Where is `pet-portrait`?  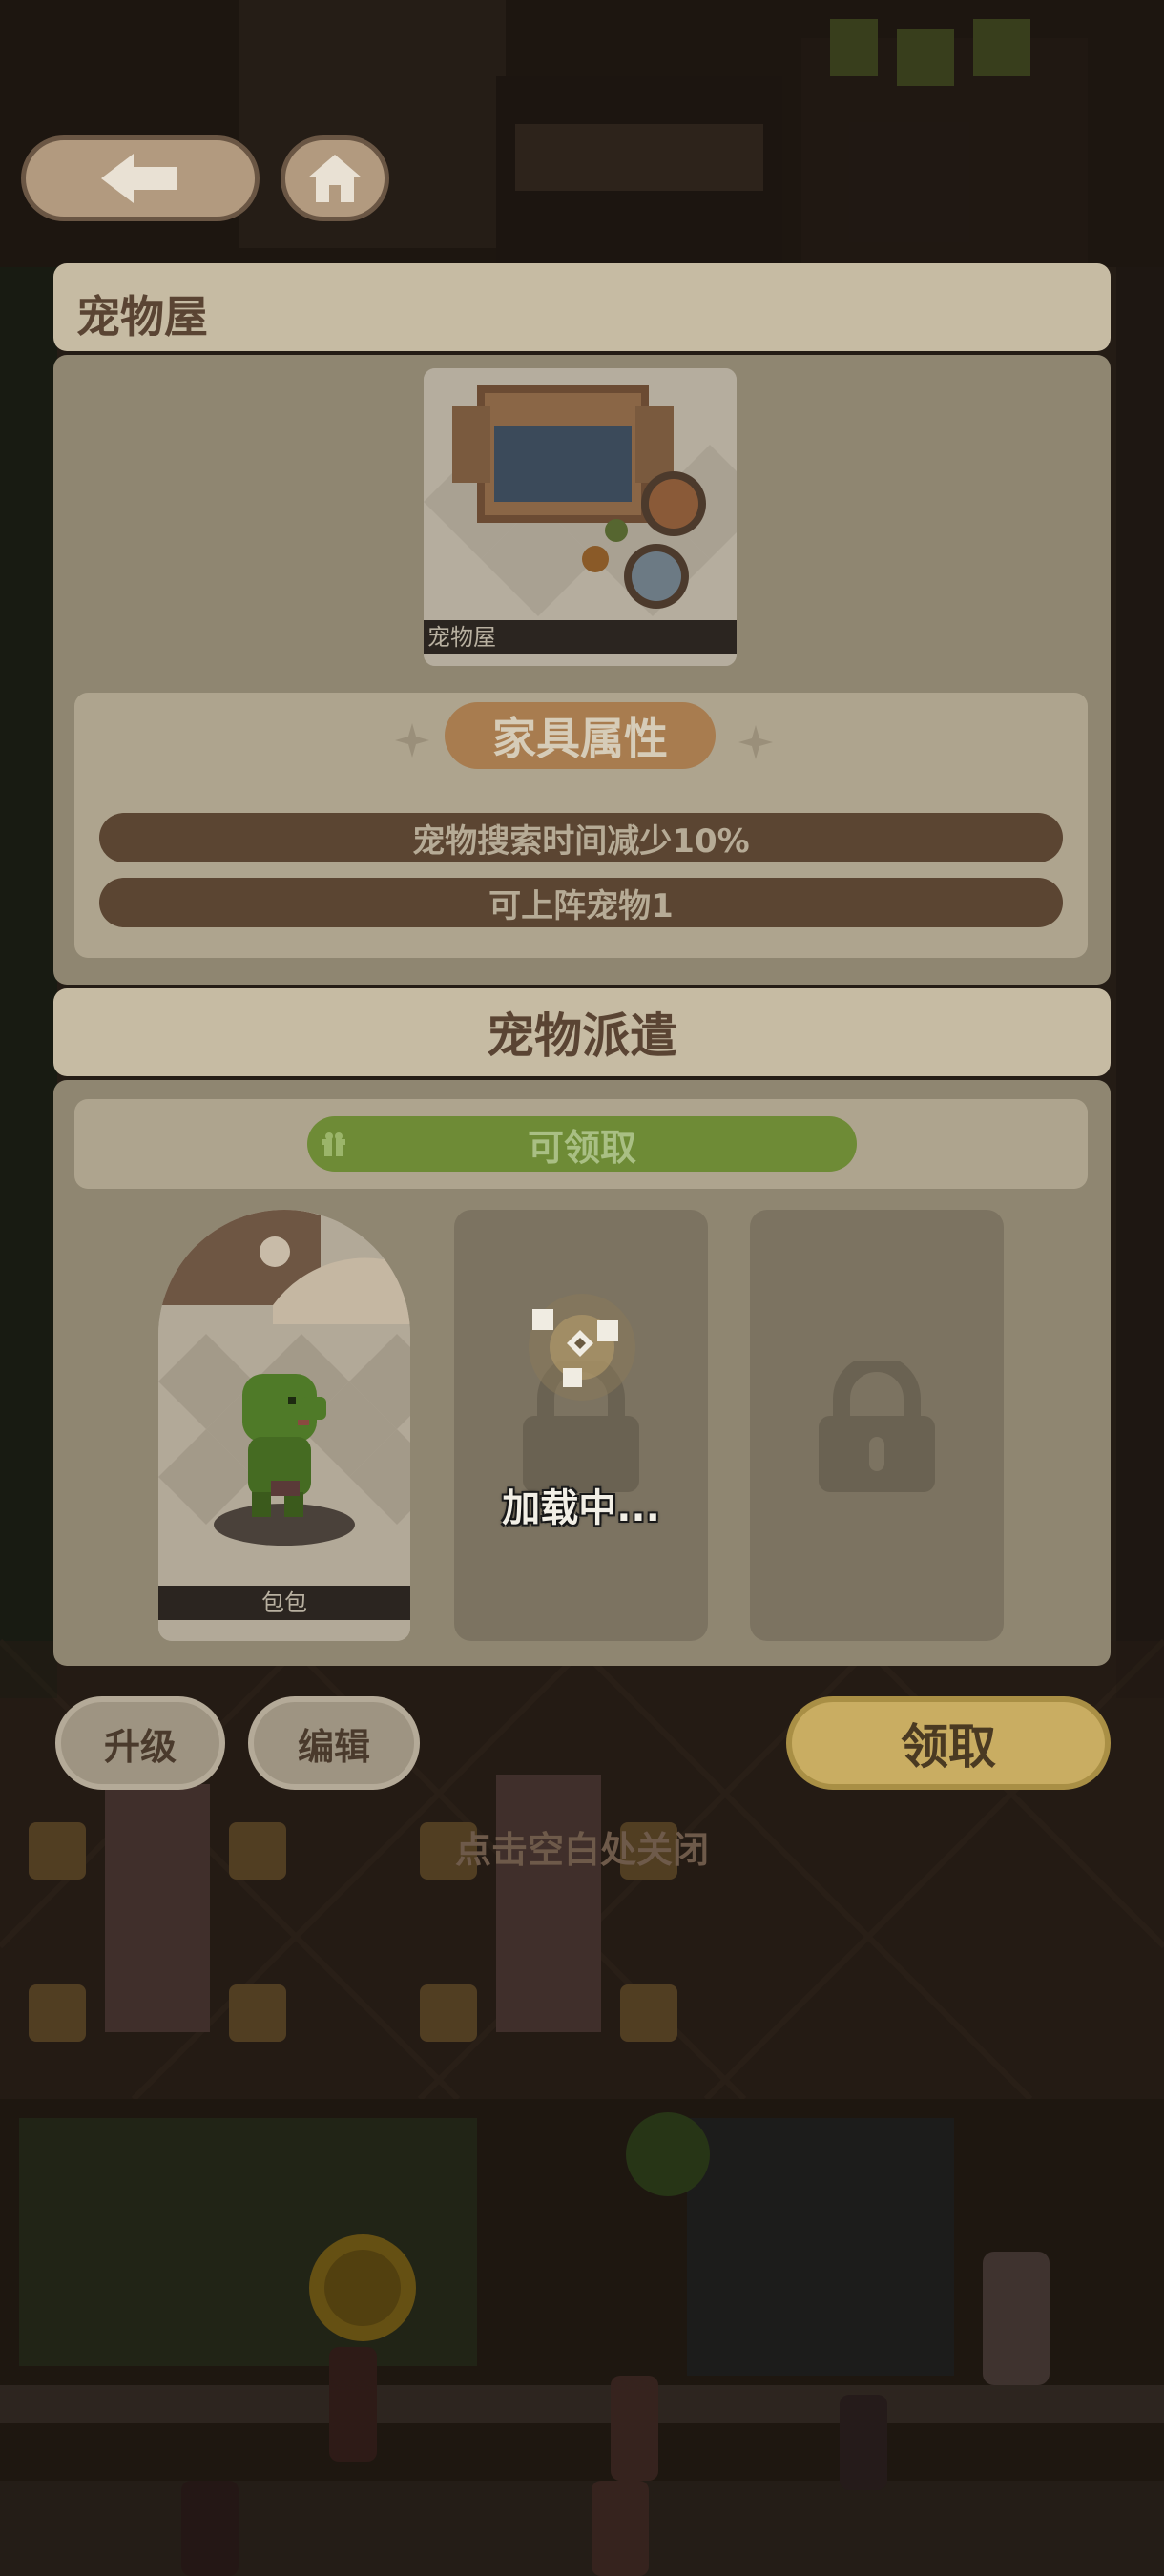 pet-portrait is located at coordinates (284, 1425).